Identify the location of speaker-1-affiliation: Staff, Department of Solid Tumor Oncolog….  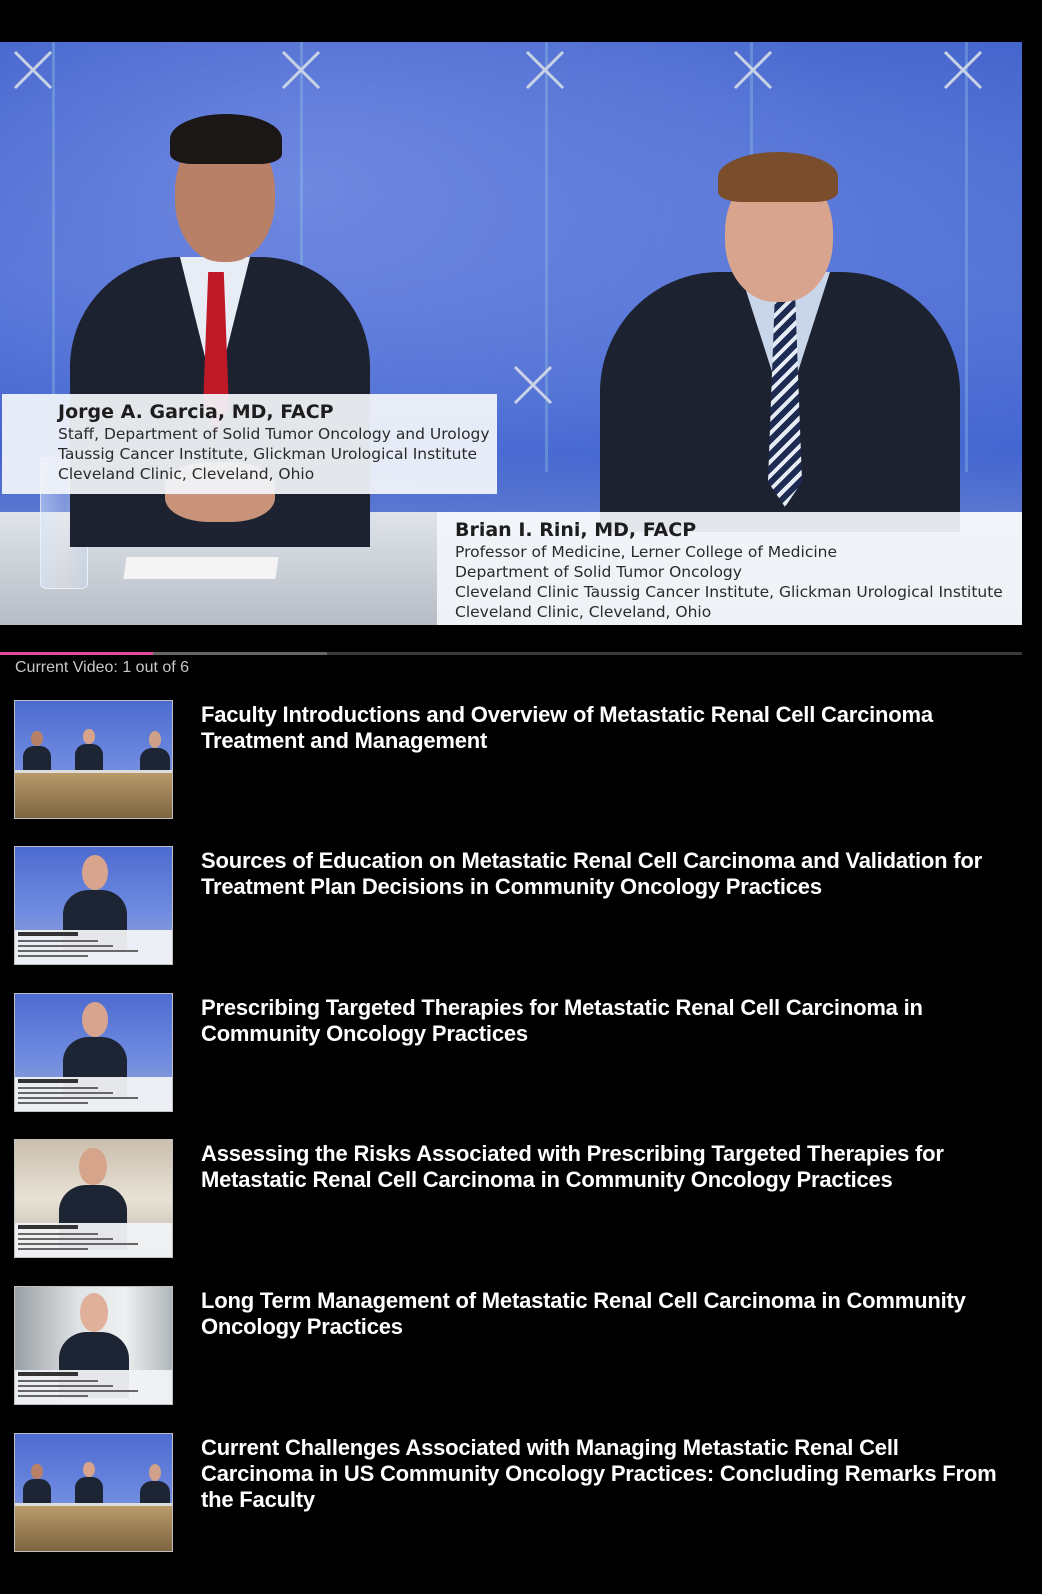
(274, 434).